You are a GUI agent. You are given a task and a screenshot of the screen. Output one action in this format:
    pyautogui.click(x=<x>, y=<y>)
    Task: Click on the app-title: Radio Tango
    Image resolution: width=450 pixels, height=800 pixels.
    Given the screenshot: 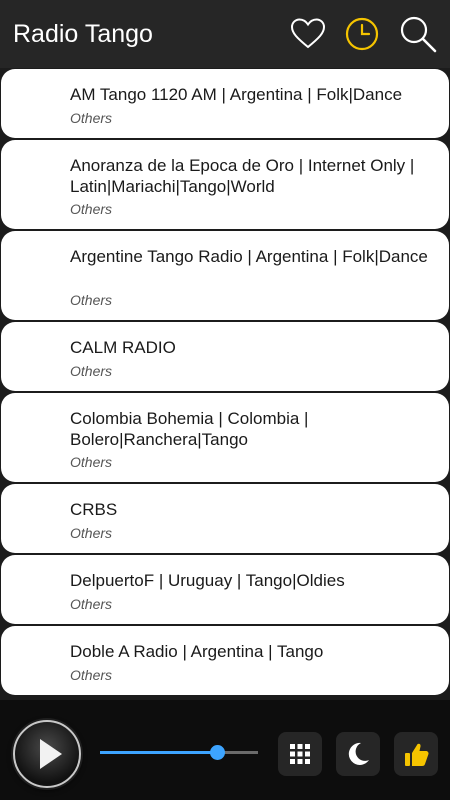 What is the action you would take?
    pyautogui.click(x=83, y=34)
    